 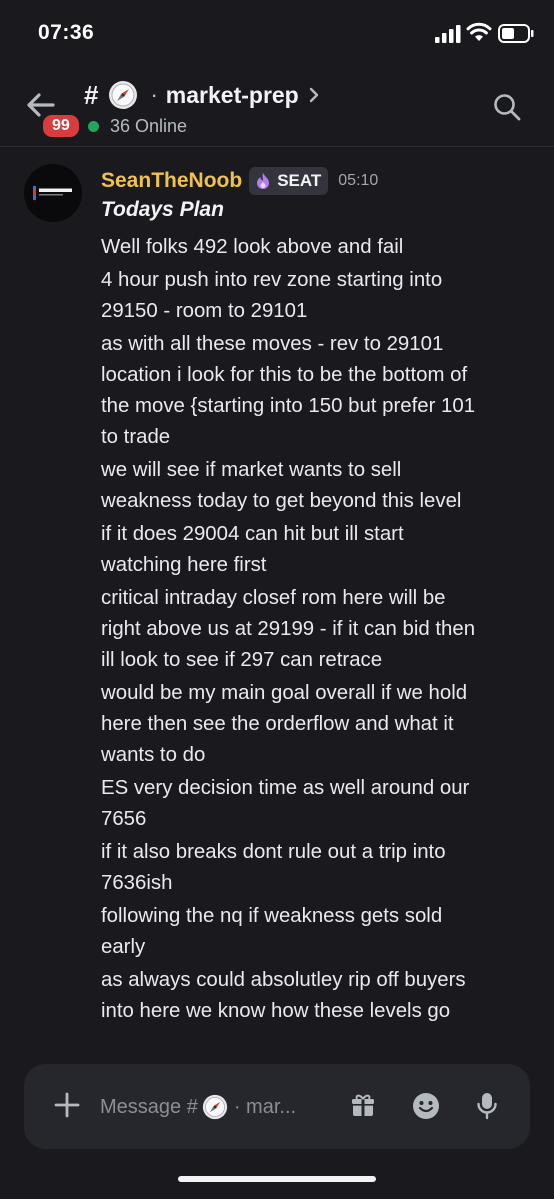 I want to click on message-line: 7656, so click(x=124, y=819).